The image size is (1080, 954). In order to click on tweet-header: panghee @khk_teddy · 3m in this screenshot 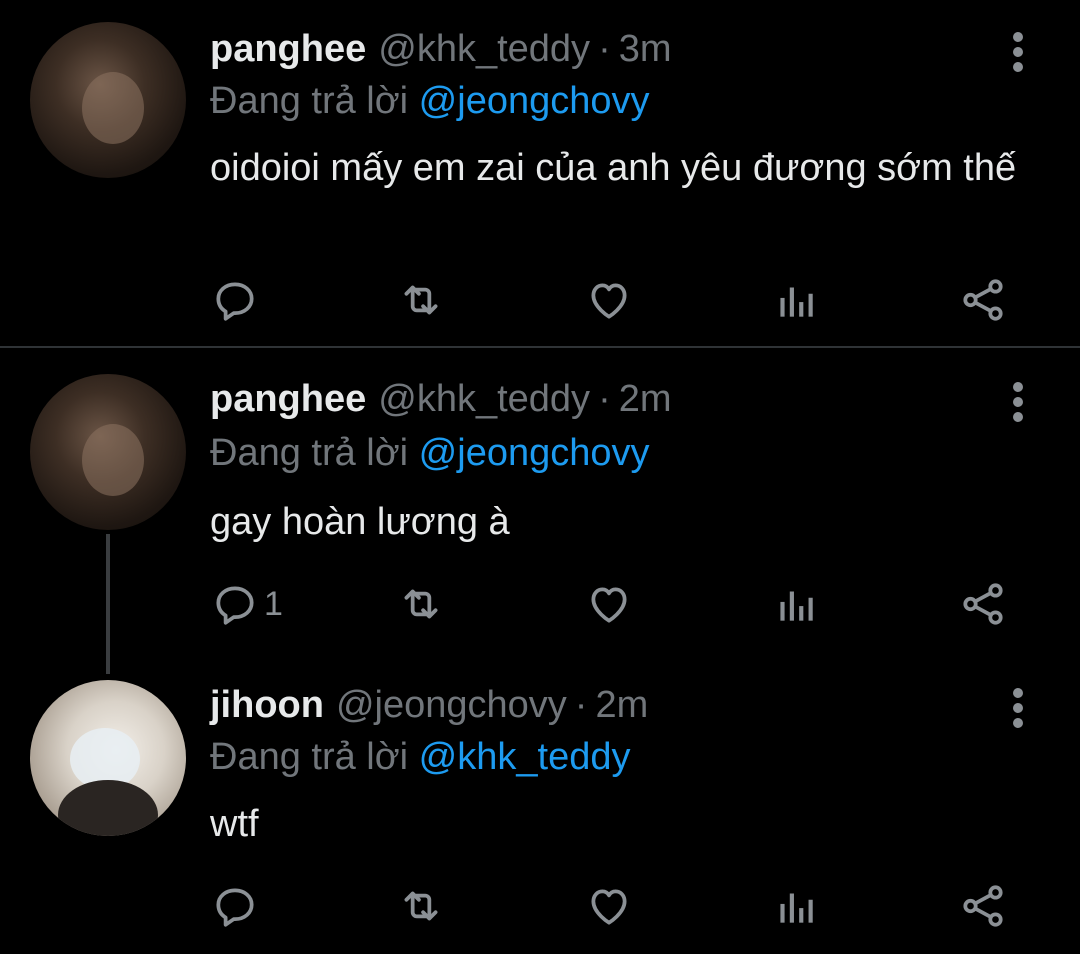, I will do `click(441, 56)`.